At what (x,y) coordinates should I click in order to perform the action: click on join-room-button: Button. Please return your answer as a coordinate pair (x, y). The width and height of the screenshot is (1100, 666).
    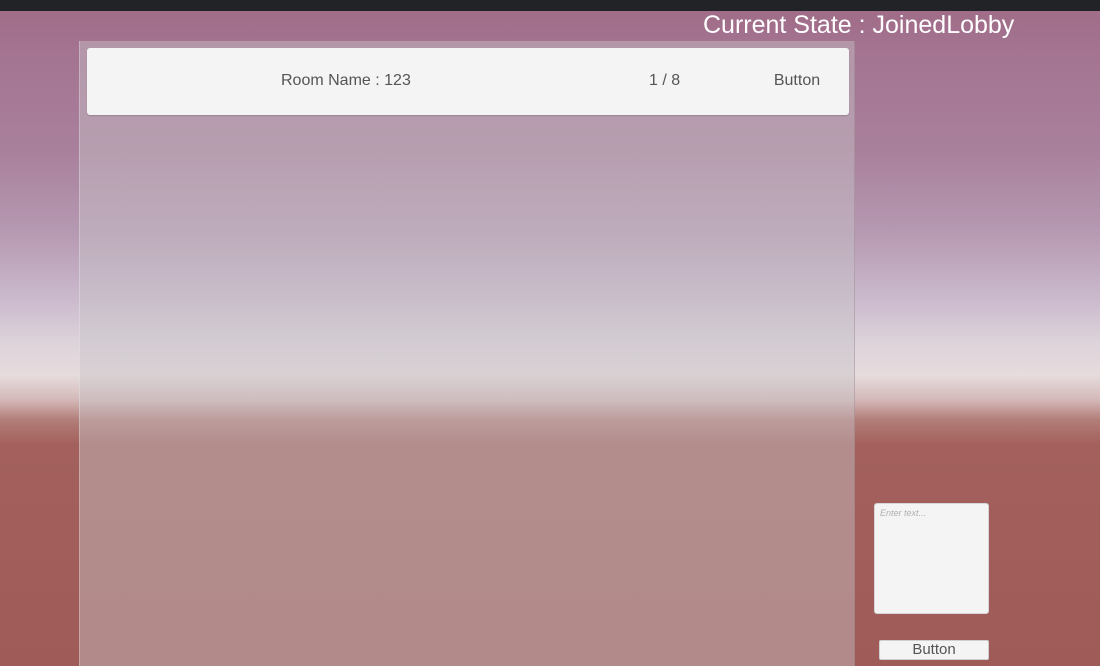
    Looking at the image, I should click on (797, 81).